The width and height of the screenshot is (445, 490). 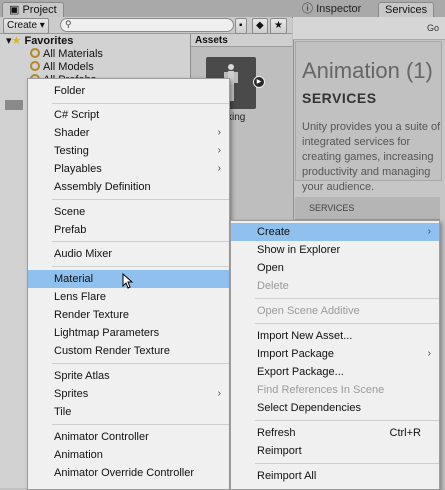 I want to click on menu-item-reimport-all: Reimport All, so click(x=335, y=476).